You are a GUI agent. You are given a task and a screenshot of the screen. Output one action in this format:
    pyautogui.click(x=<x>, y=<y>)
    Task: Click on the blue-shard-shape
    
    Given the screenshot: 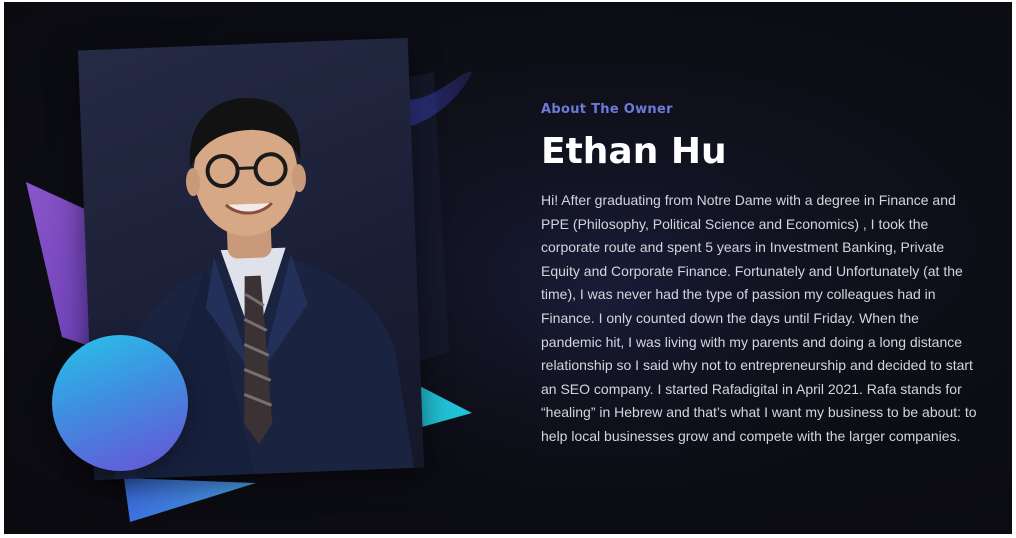 What is the action you would take?
    pyautogui.click(x=190, y=500)
    